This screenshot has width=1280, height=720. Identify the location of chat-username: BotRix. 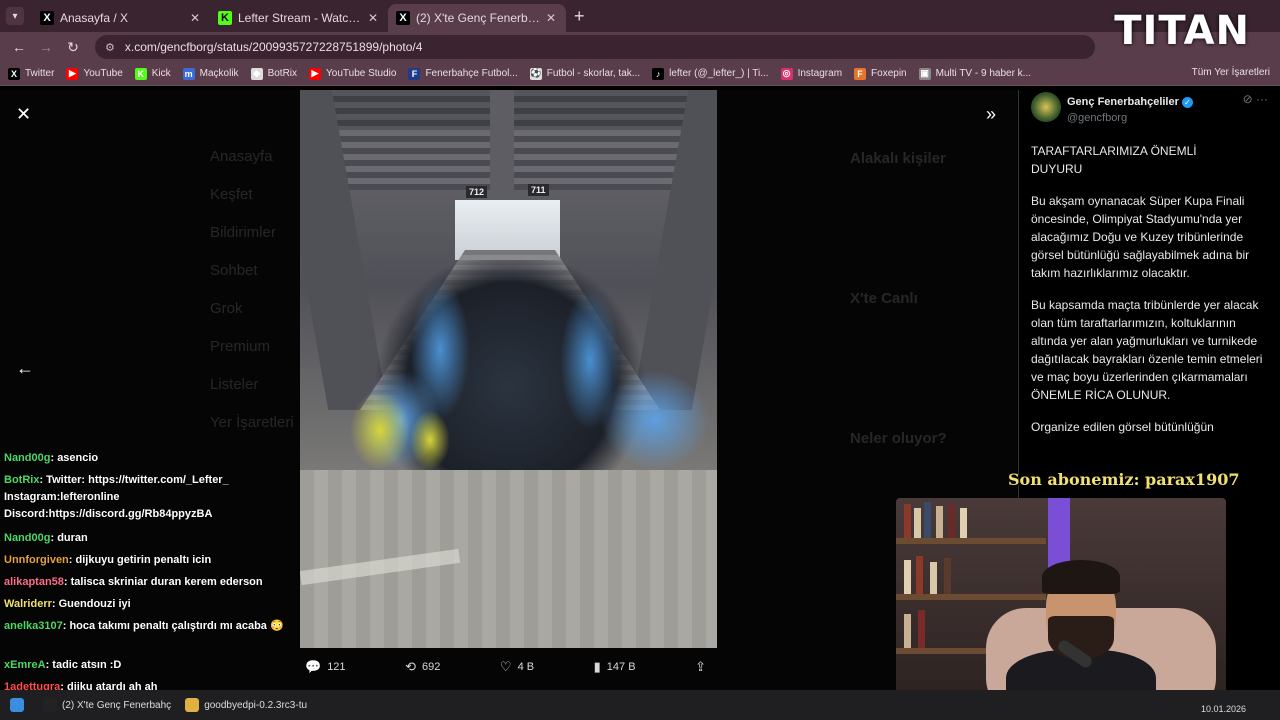
(21, 480).